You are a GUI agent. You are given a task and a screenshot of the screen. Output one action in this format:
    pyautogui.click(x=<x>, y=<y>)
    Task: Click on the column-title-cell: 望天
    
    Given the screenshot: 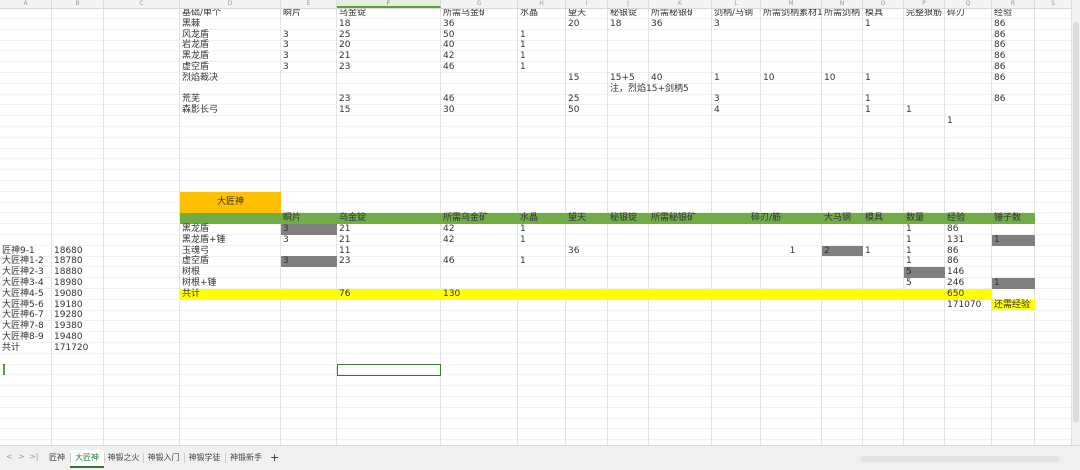 What is the action you would take?
    pyautogui.click(x=576, y=13)
    